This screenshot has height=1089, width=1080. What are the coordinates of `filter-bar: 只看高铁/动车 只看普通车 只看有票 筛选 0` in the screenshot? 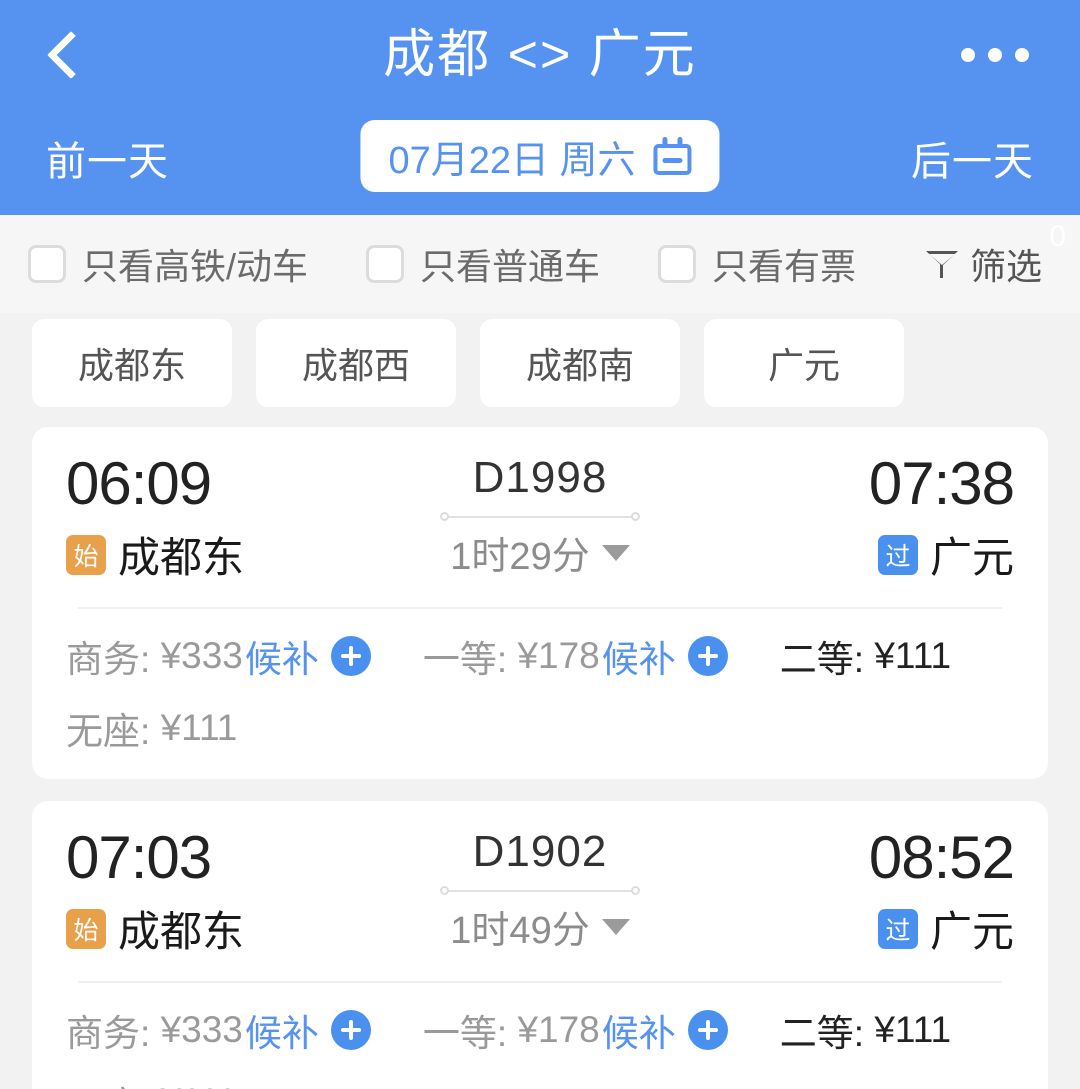 It's located at (540, 264).